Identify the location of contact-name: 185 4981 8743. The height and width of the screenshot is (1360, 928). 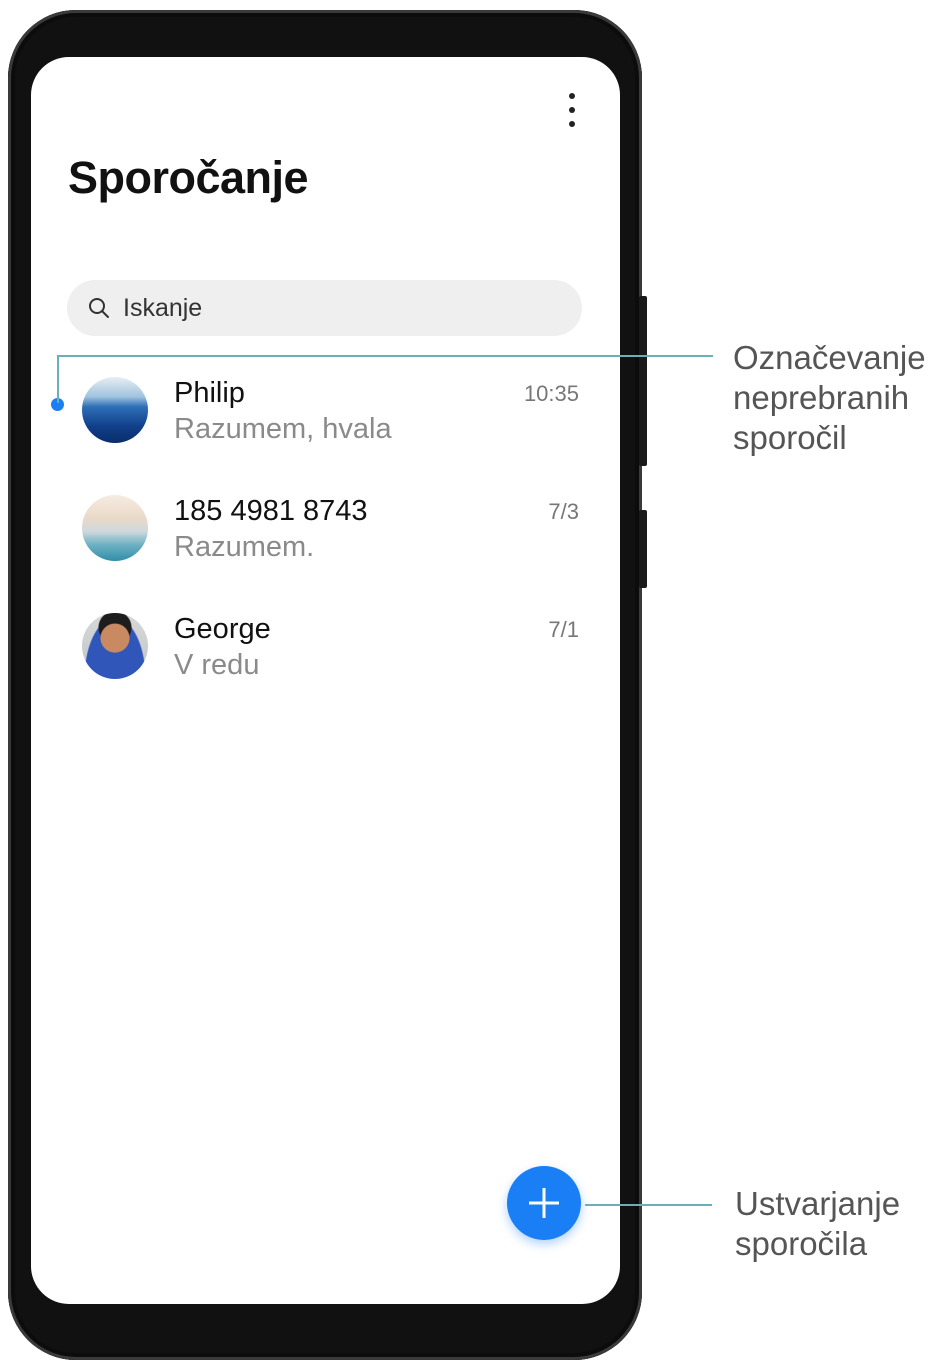
(271, 511).